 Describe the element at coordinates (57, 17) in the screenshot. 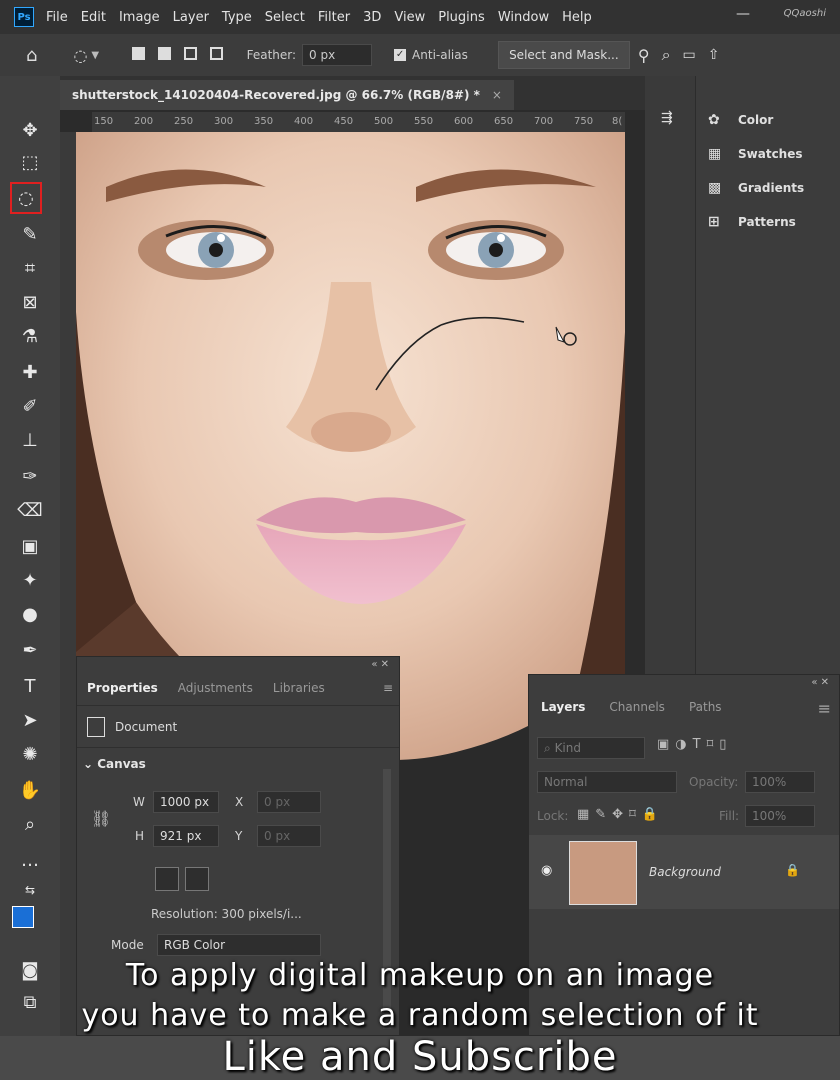

I see `menu-file: File` at that location.